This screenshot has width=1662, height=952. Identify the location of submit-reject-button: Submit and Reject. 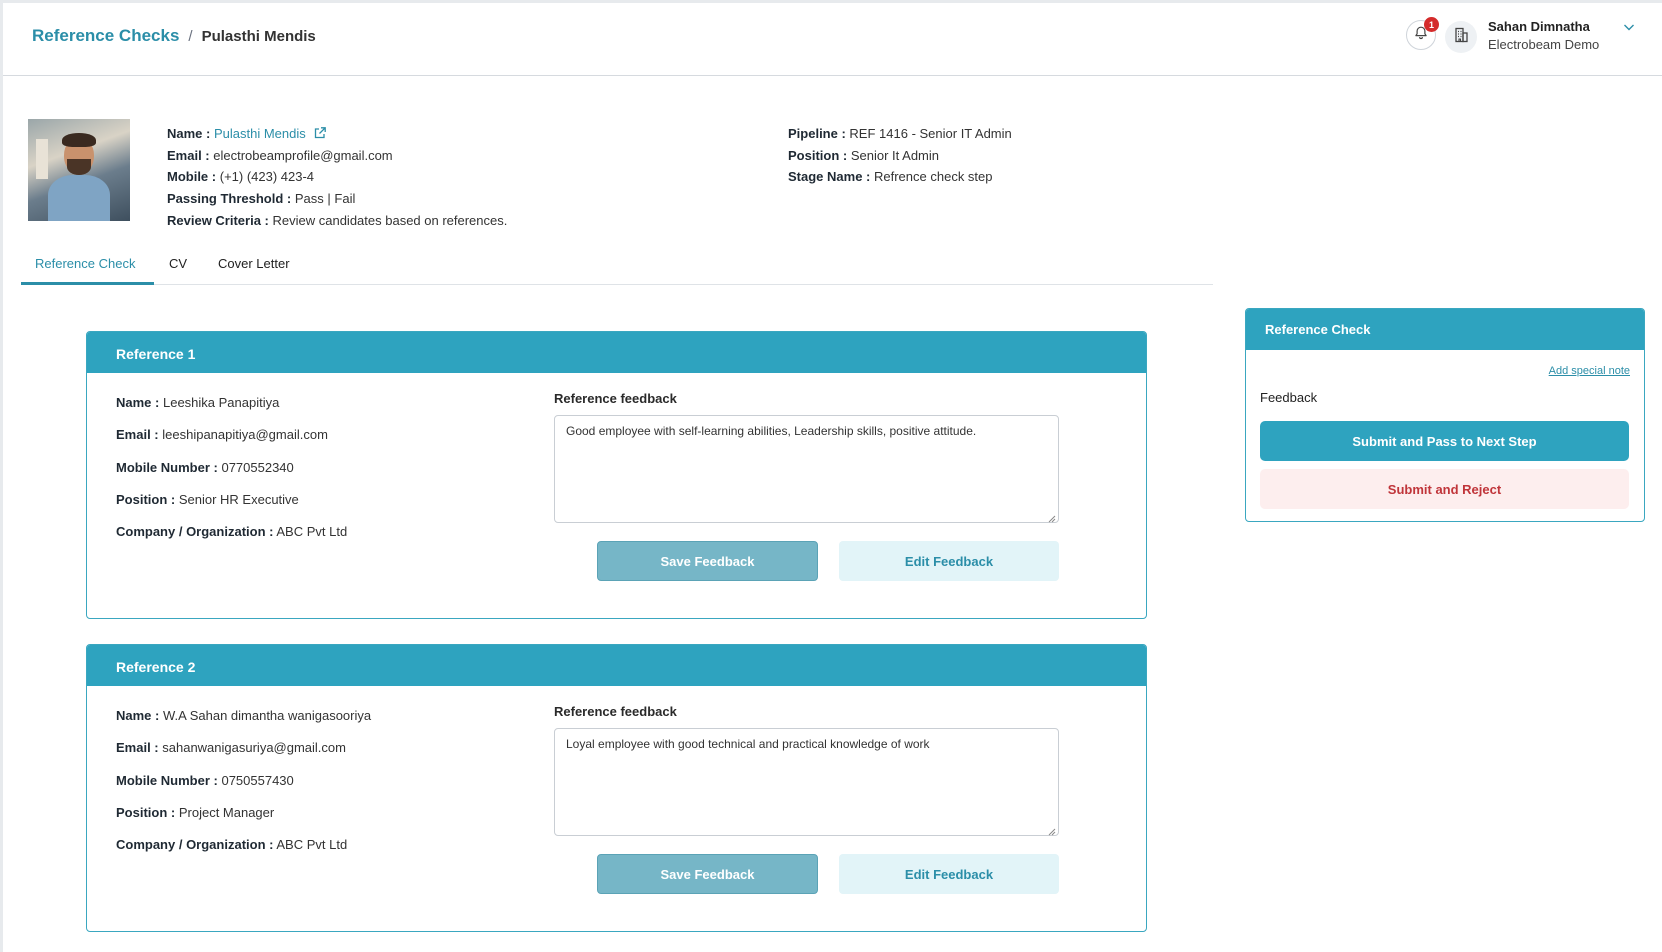
(1444, 489).